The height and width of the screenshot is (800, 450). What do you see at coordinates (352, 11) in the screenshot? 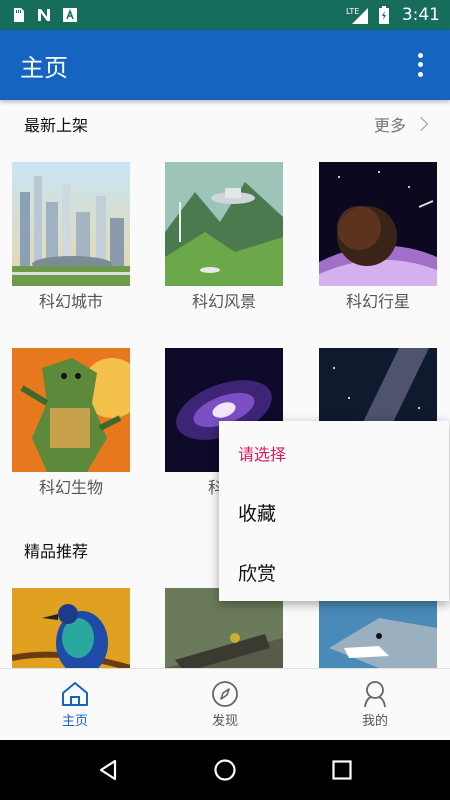
I see `svg-text: LTE` at bounding box center [352, 11].